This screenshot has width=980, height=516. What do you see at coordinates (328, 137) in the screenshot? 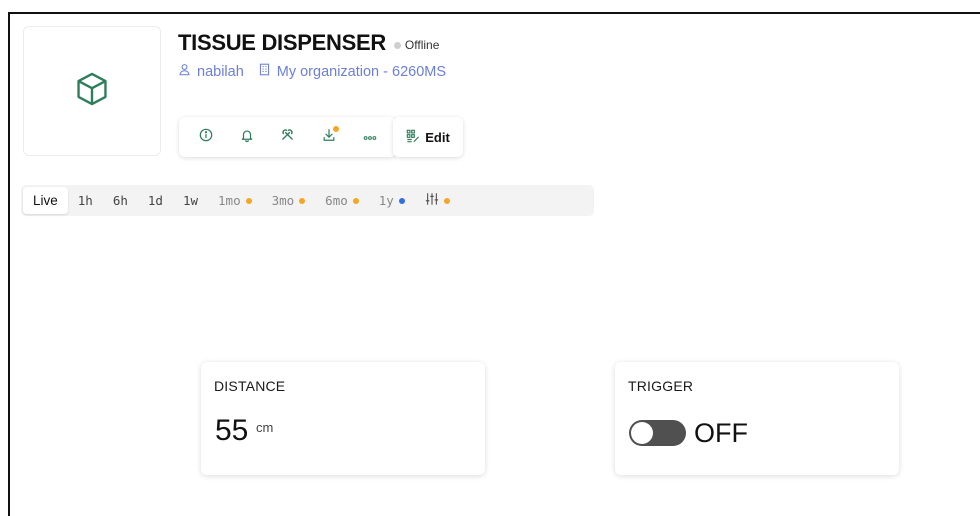
I see `download-button` at bounding box center [328, 137].